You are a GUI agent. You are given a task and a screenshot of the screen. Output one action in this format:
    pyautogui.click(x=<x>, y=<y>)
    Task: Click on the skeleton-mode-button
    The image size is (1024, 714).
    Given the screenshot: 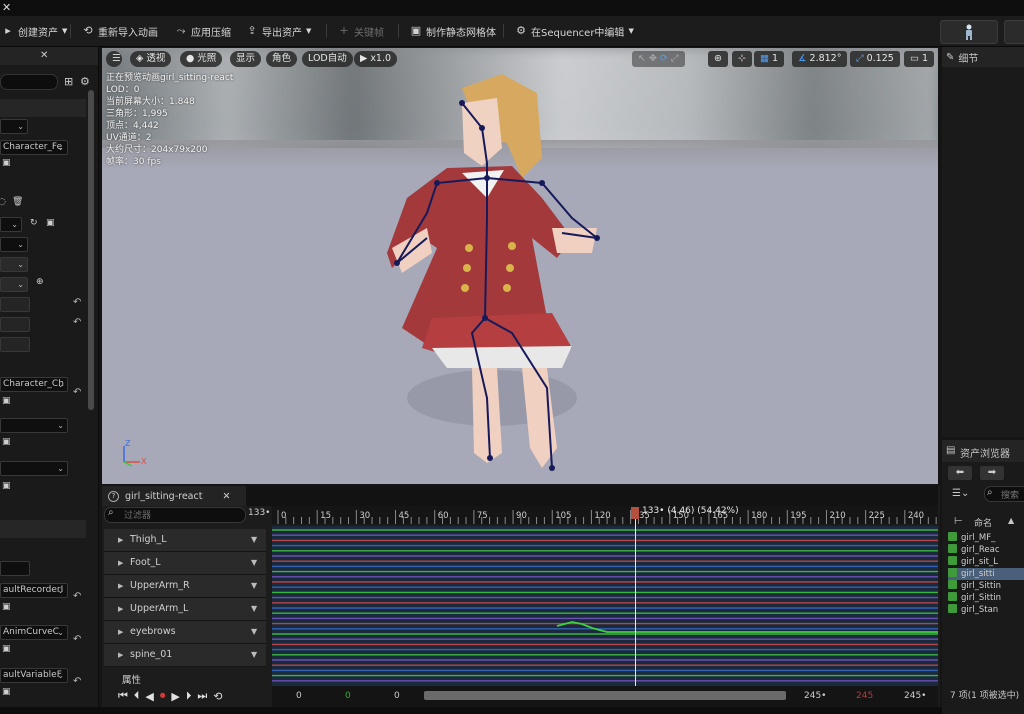 What is the action you would take?
    pyautogui.click(x=969, y=32)
    